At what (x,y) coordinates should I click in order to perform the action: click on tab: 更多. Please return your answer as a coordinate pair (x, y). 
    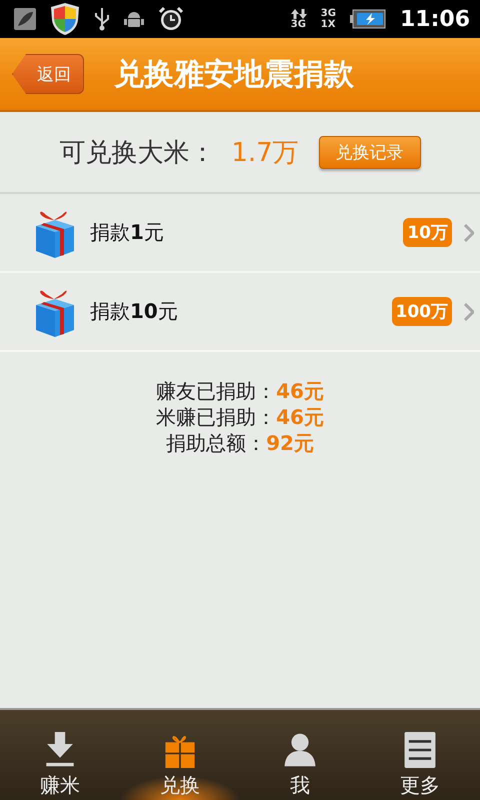
    Looking at the image, I should click on (420, 755).